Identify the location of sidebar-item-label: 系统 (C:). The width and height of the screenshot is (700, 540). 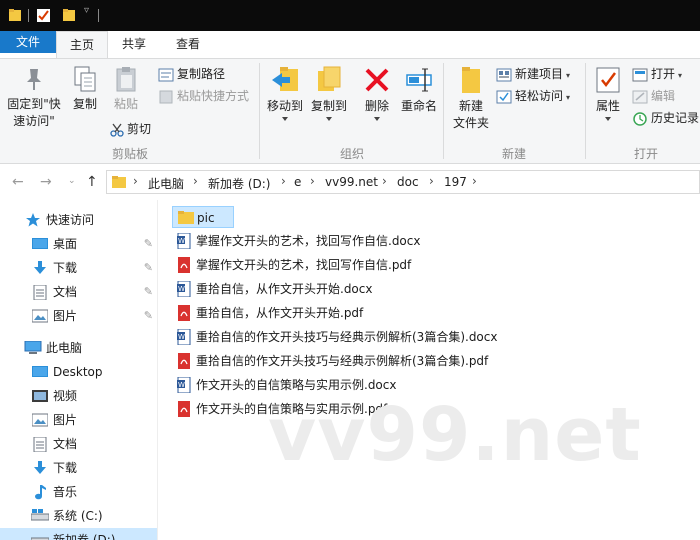
(78, 516).